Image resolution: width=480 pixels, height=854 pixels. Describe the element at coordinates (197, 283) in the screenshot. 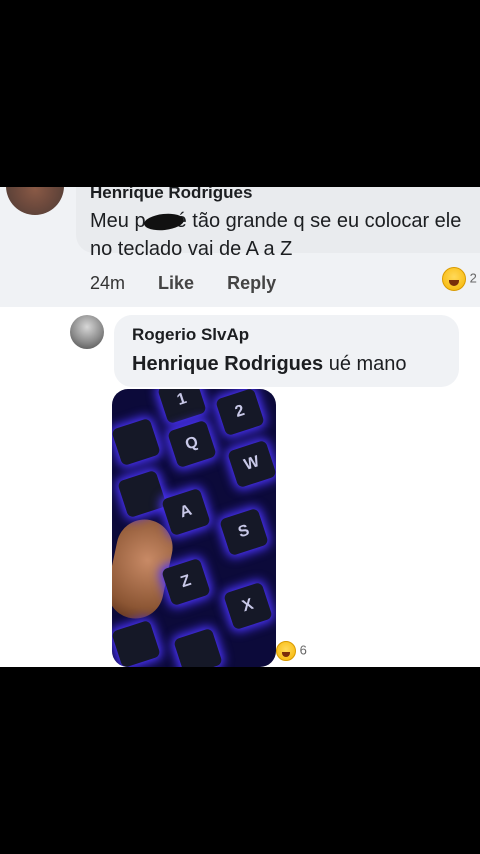

I see `comment-actions: 24m Like Reply` at that location.